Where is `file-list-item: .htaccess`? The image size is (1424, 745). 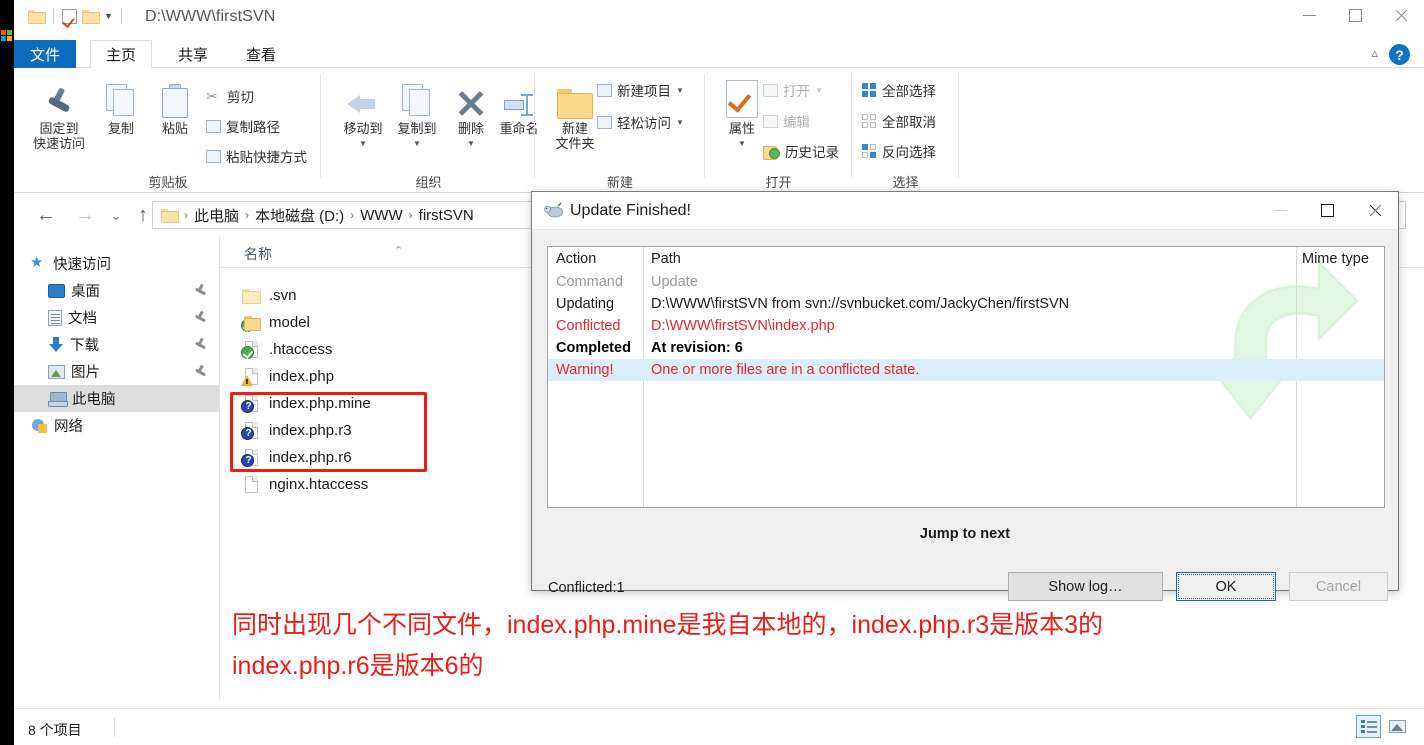 file-list-item: .htaccess is located at coordinates (390, 349).